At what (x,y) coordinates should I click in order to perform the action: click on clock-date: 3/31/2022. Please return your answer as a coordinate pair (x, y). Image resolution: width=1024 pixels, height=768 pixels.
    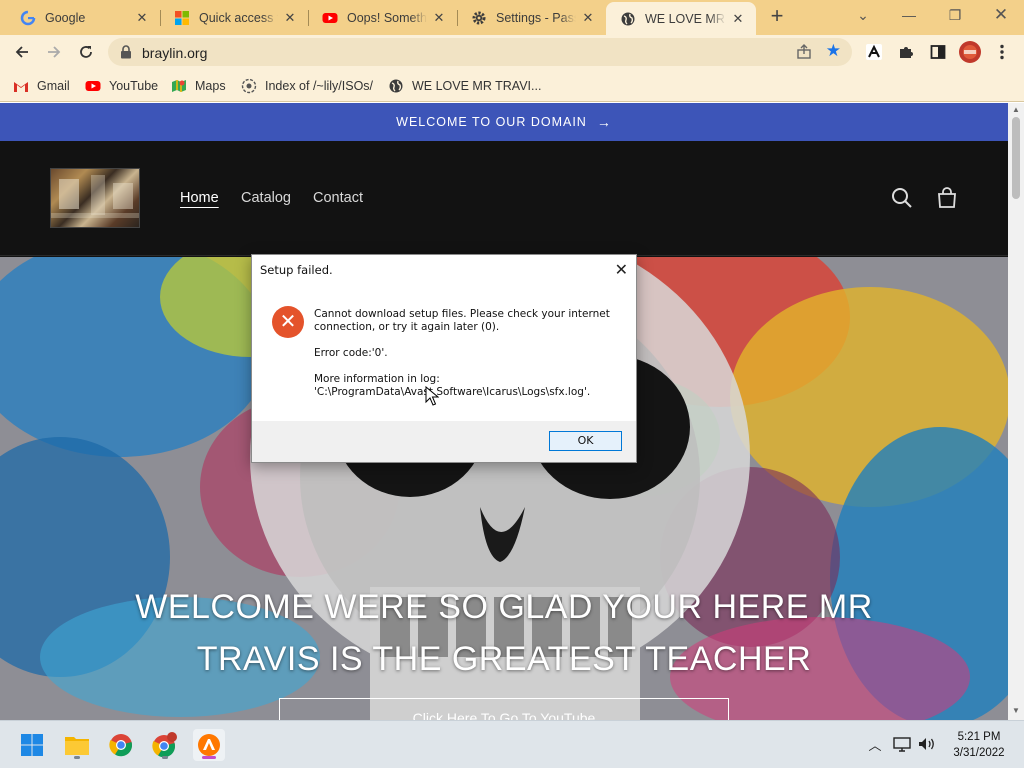
    Looking at the image, I should click on (979, 753).